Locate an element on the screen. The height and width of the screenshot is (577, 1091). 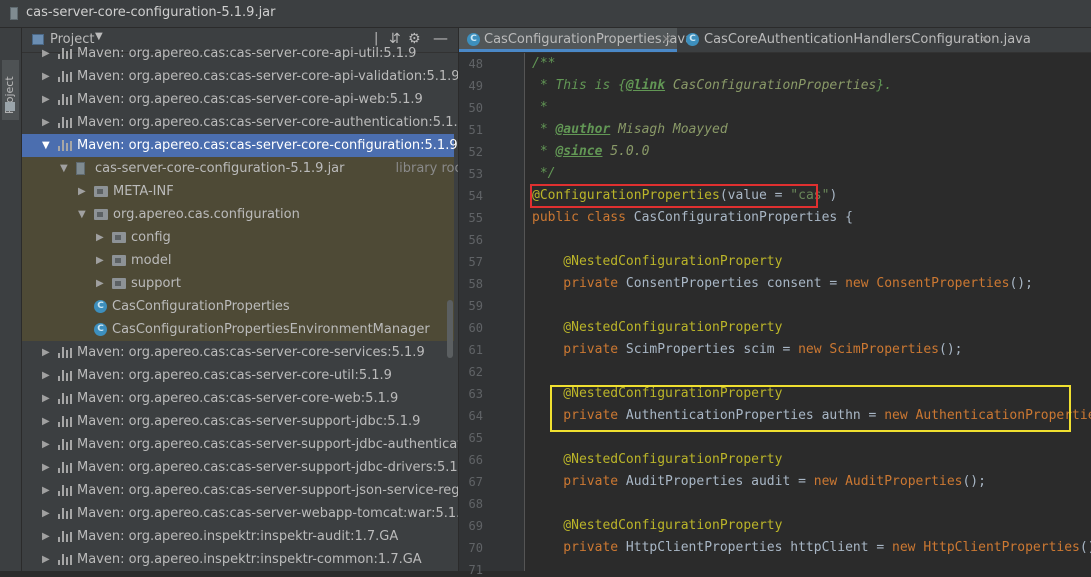
project-scrollbar is located at coordinates (450, 329).